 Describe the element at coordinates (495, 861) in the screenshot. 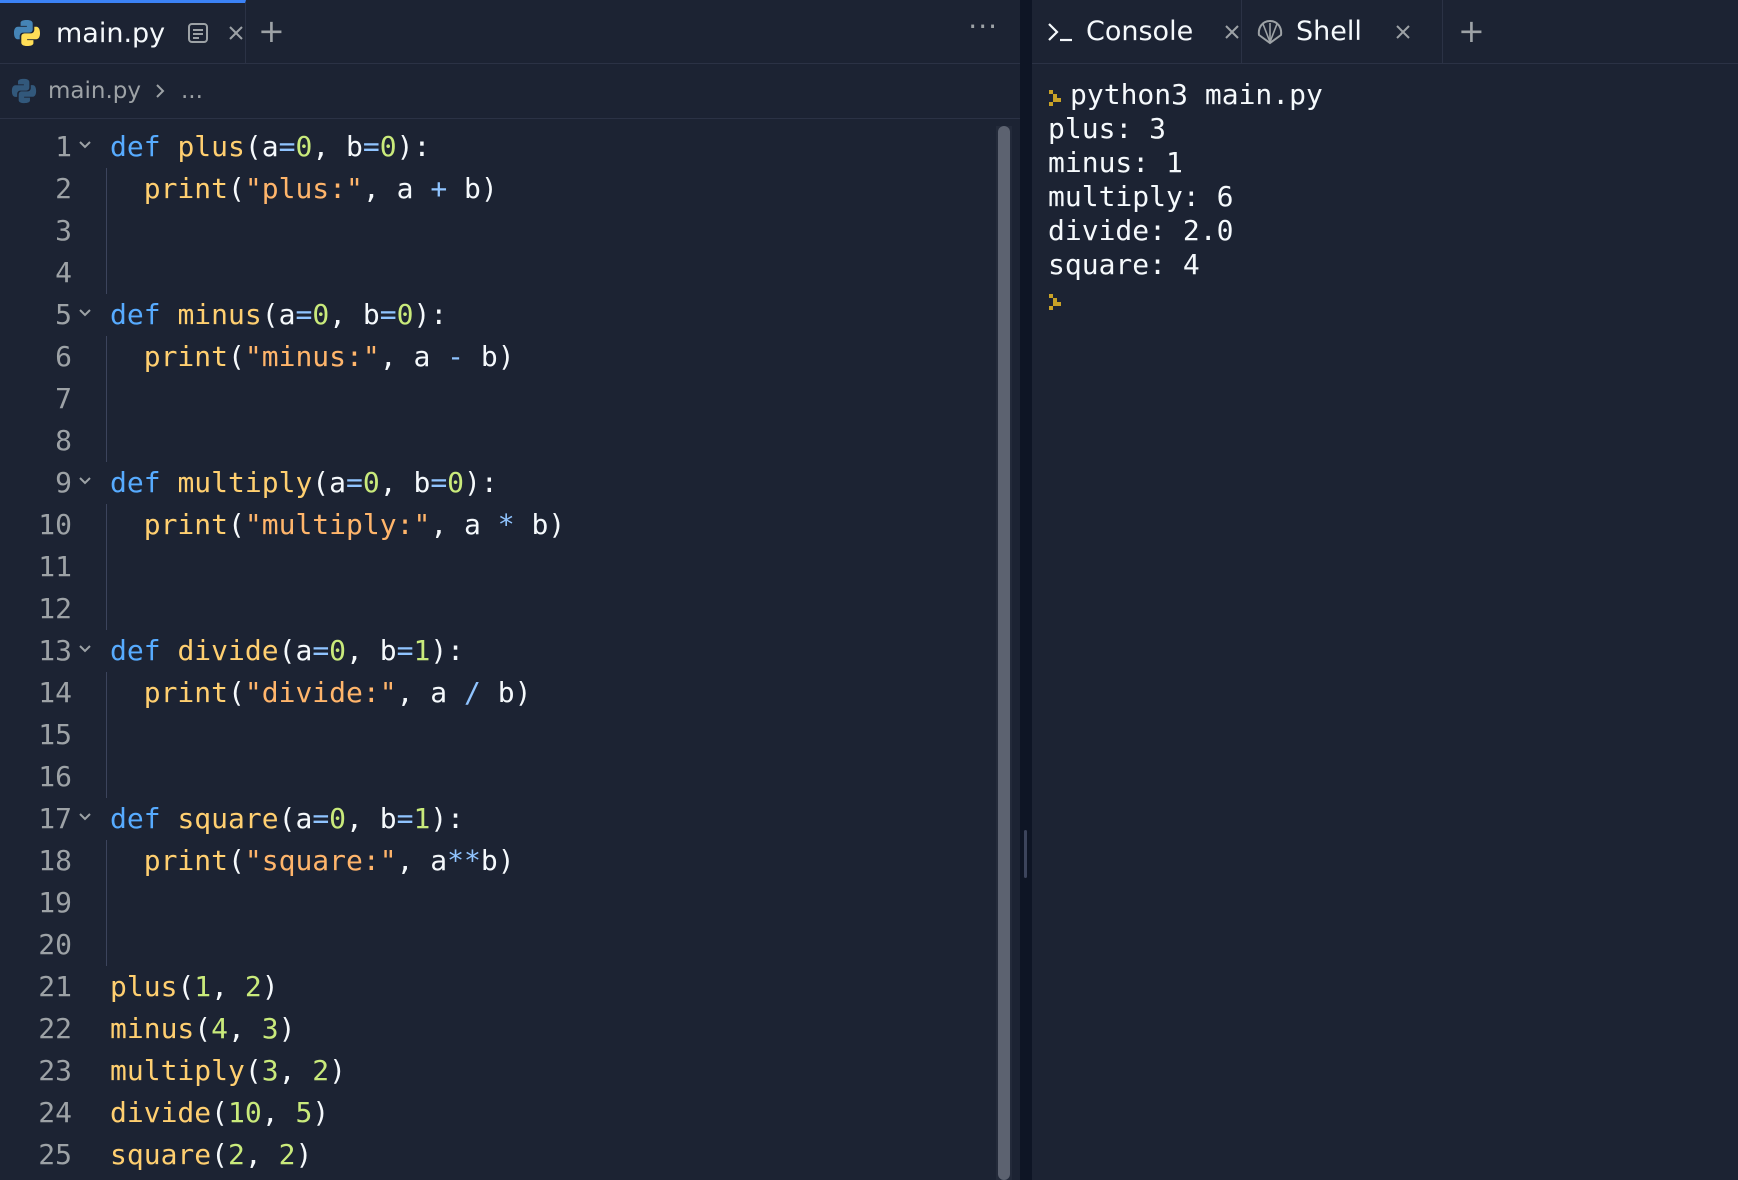

I see `code-line: 18 print("square:", a**b)` at that location.